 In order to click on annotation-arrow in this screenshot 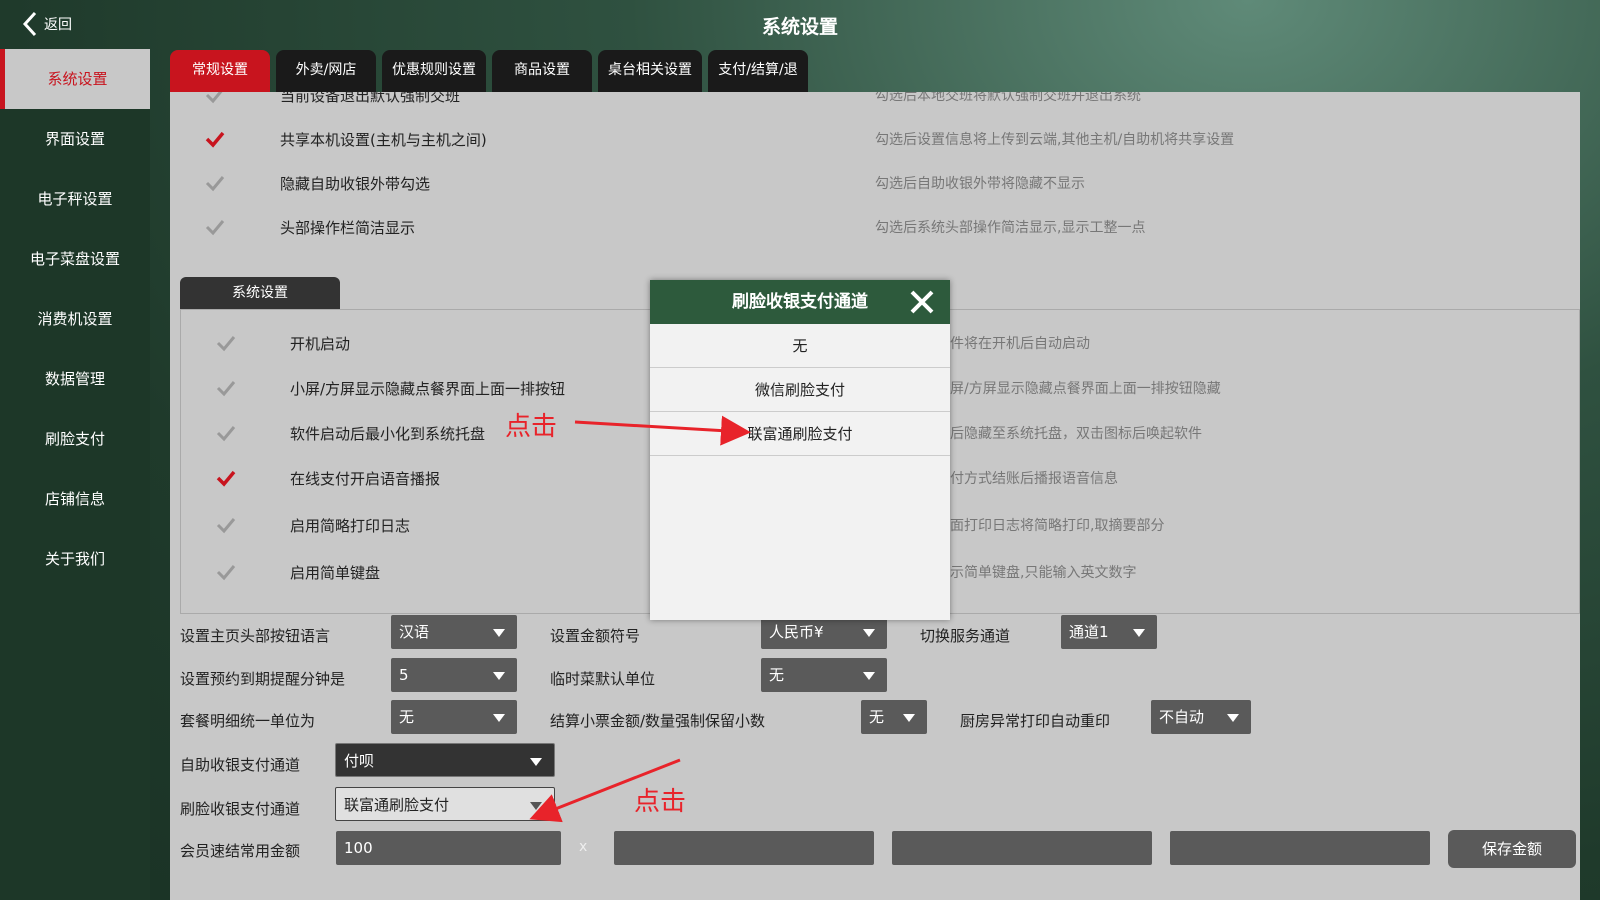, I will do `click(662, 430)`.